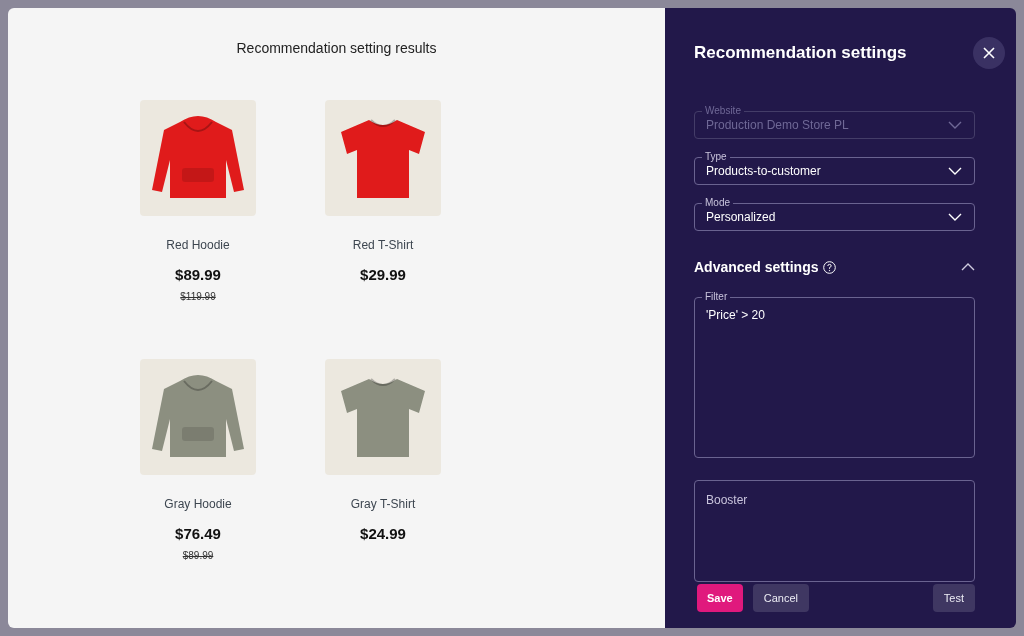  What do you see at coordinates (717, 203) in the screenshot?
I see `field-label: Mode` at bounding box center [717, 203].